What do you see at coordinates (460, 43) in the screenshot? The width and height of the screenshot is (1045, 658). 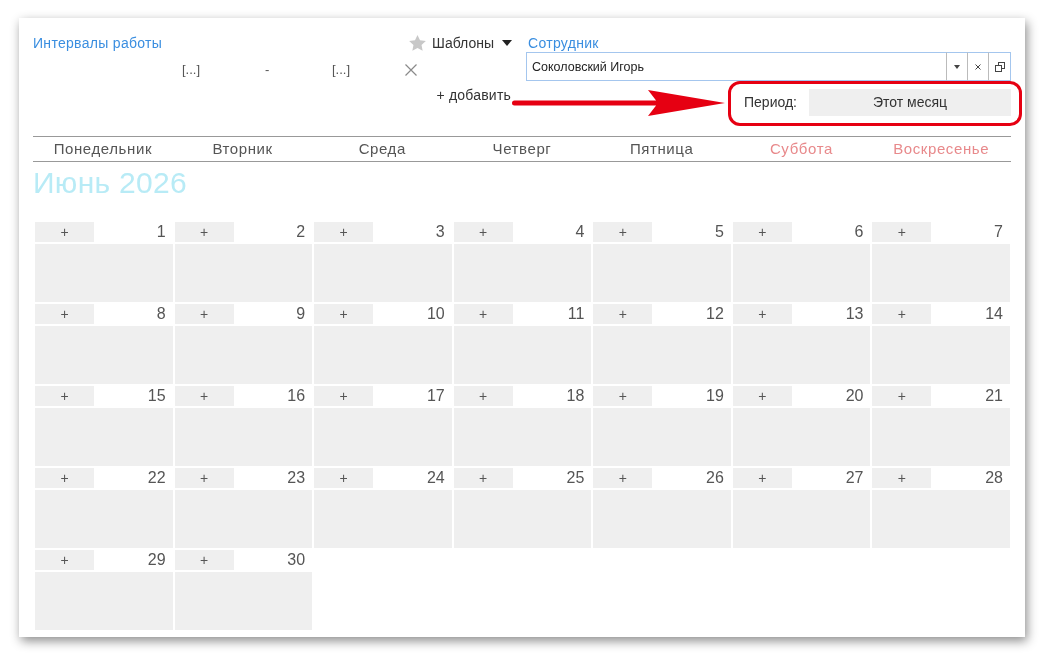 I see `templates-button: Шаблоны` at bounding box center [460, 43].